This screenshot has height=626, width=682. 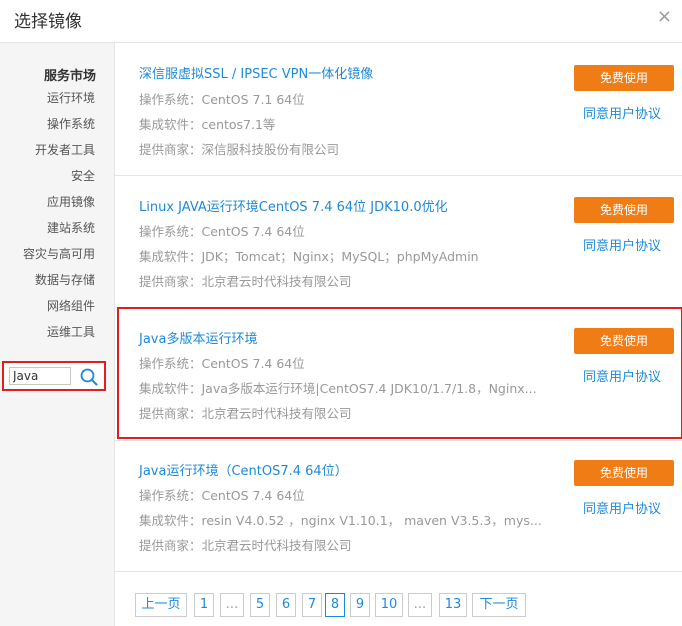 I want to click on next-page-button: 下一页, so click(x=499, y=605).